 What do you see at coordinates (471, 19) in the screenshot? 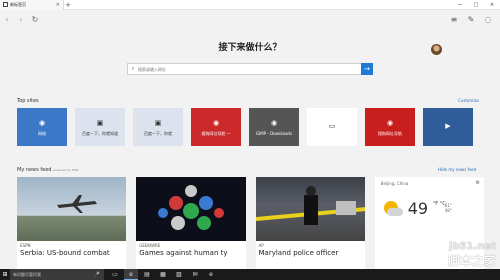
I see `web-note-icon: ✎` at bounding box center [471, 19].